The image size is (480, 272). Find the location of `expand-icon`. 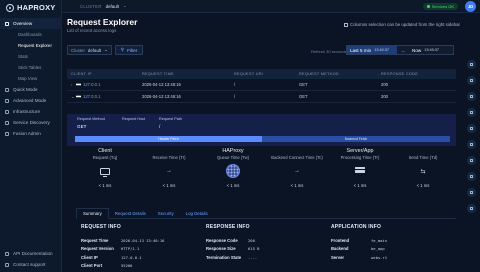

expand-icon is located at coordinates (471, 208).